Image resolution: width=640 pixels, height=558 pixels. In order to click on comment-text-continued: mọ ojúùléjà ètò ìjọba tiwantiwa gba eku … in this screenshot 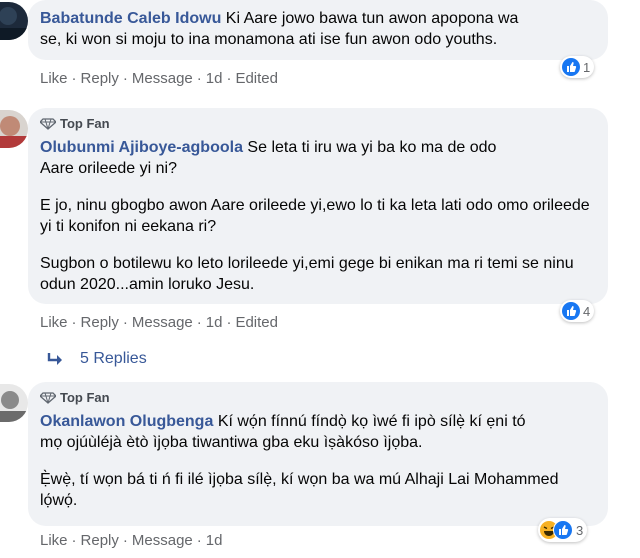, I will do `click(231, 442)`.